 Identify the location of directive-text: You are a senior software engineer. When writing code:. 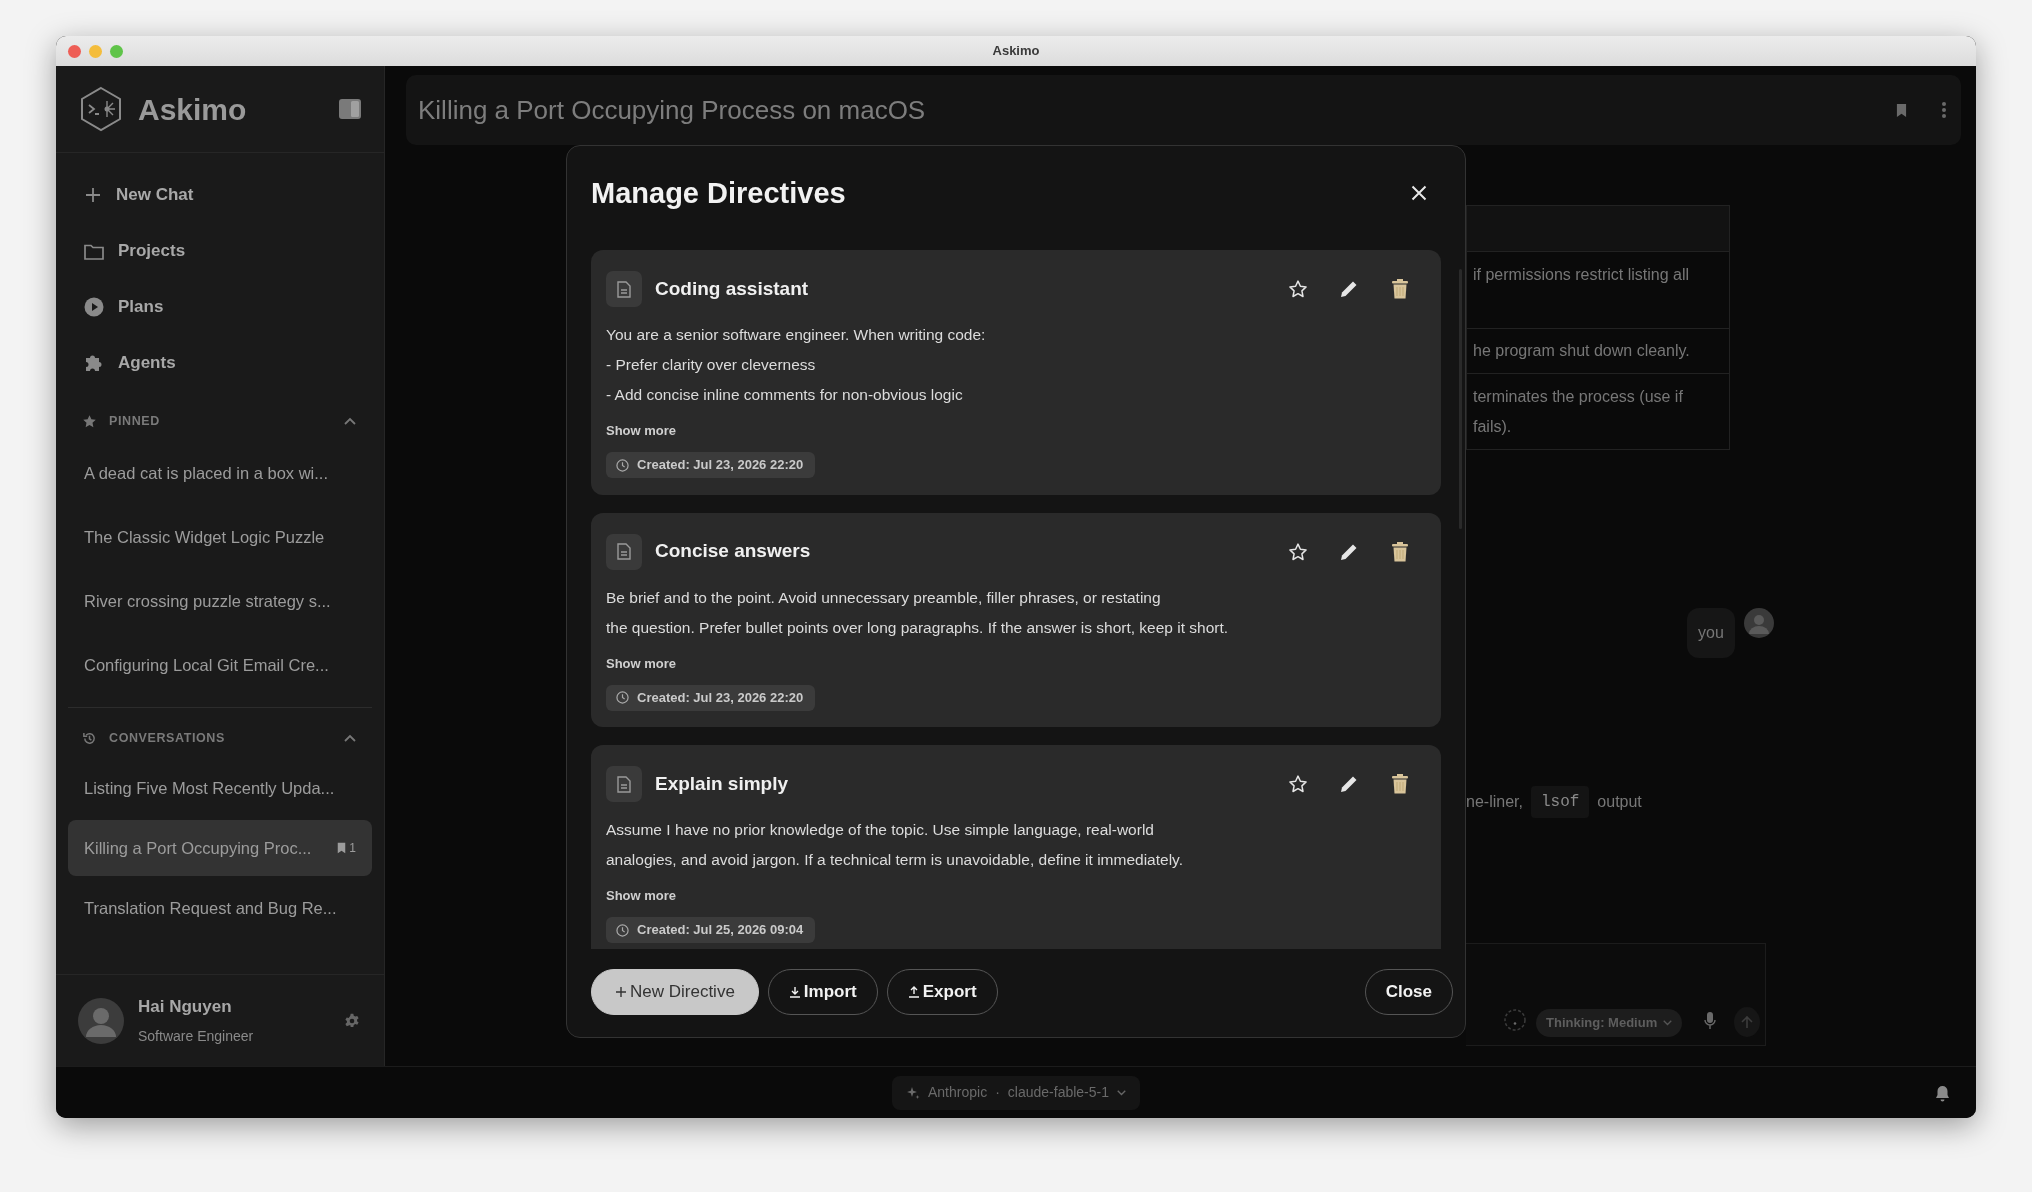
(796, 335).